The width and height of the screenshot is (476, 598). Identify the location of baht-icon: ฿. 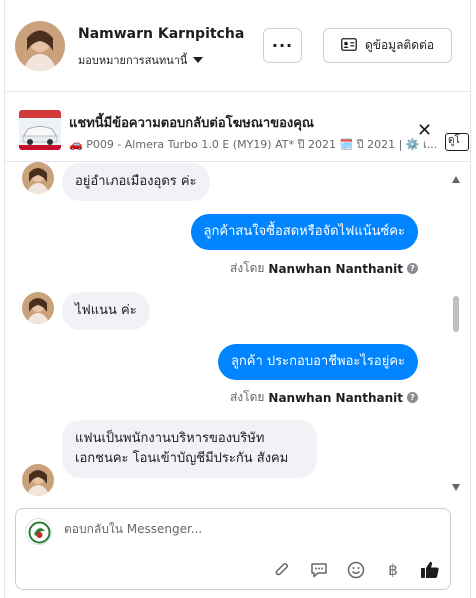
(393, 570).